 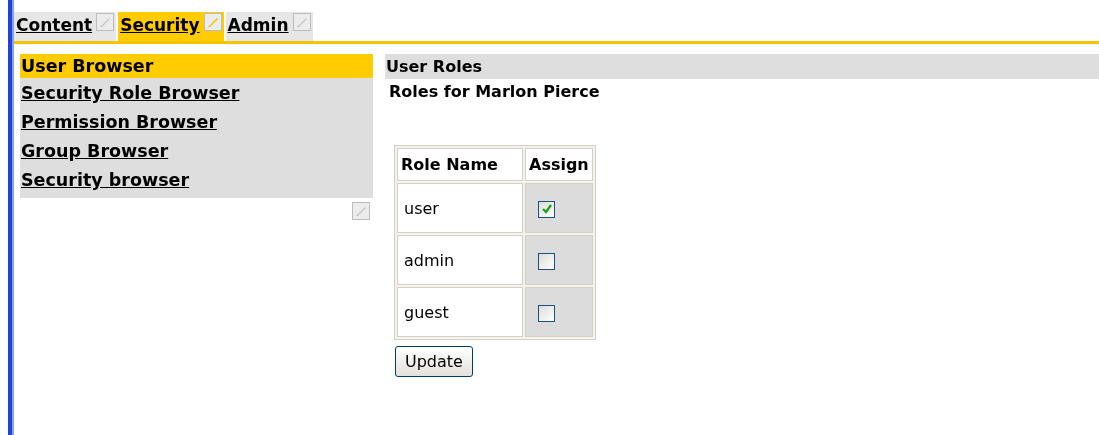 I want to click on sidebar-link: Group Browser, so click(x=196, y=151).